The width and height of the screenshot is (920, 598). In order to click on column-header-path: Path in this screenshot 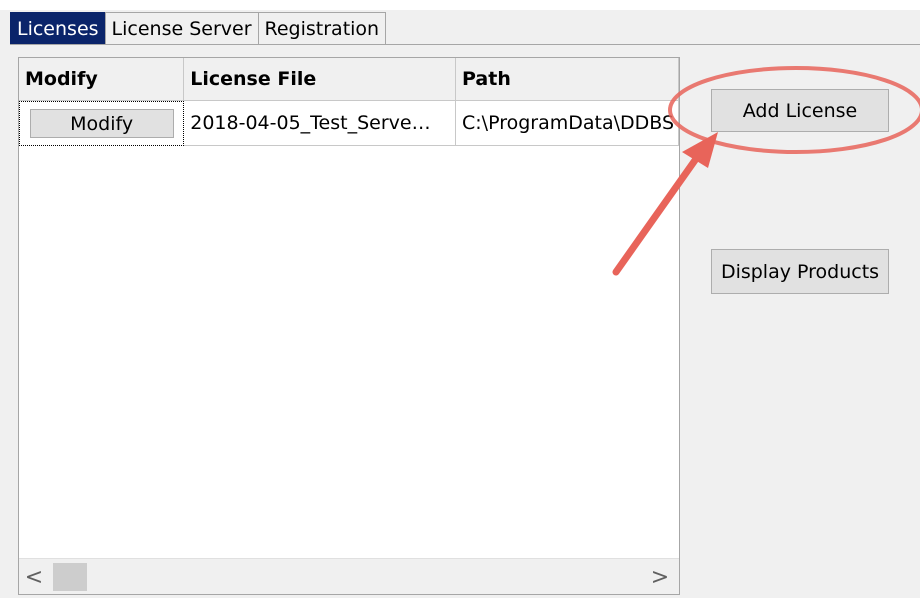, I will do `click(567, 79)`.